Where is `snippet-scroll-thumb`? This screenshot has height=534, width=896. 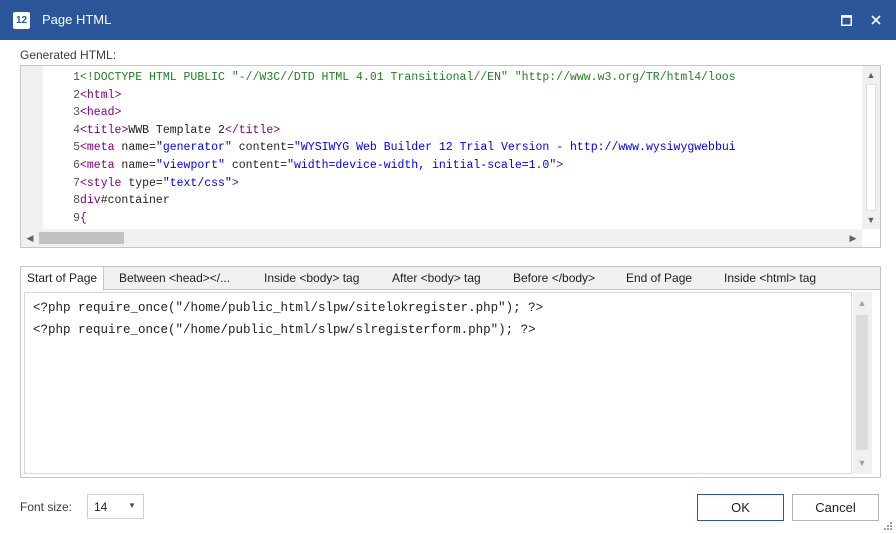
snippet-scroll-thumb is located at coordinates (862, 382).